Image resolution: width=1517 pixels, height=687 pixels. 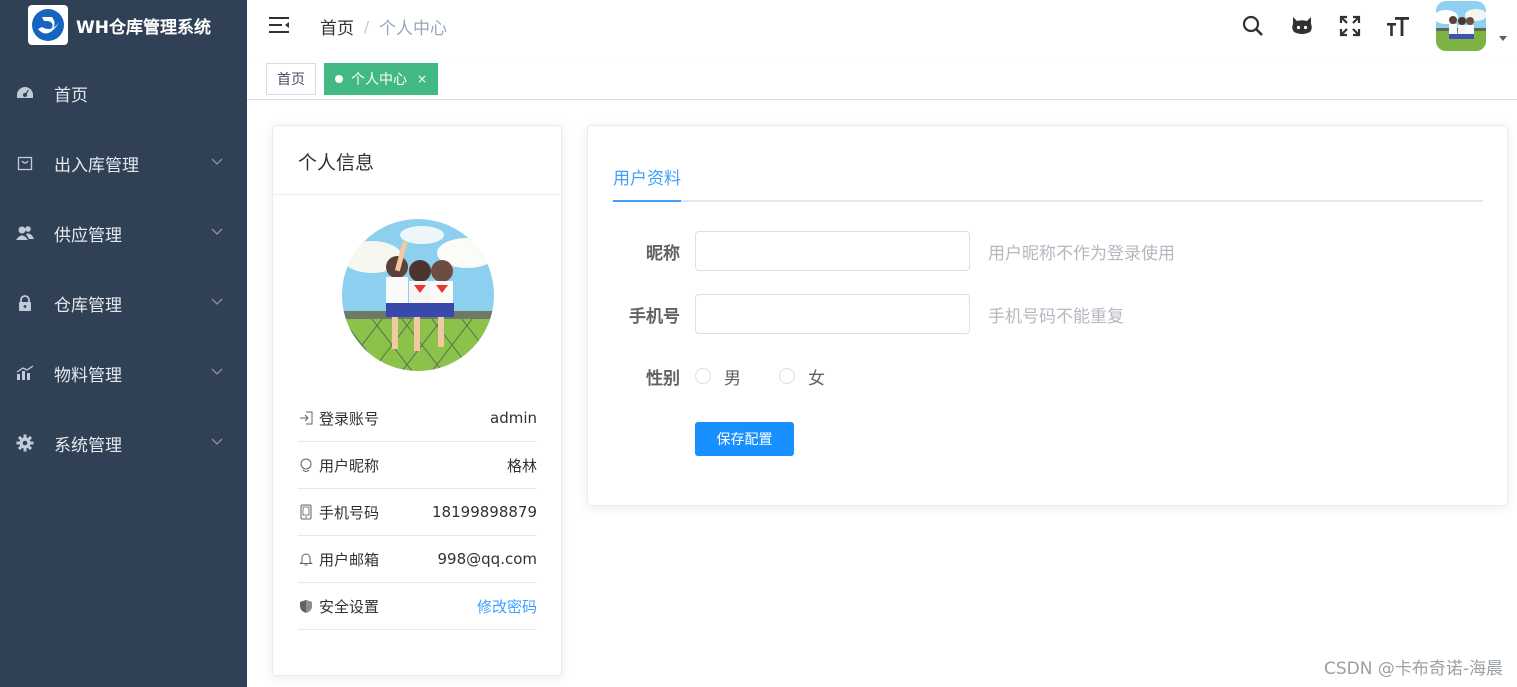 I want to click on change-password-link: 修改密码, so click(x=507, y=606).